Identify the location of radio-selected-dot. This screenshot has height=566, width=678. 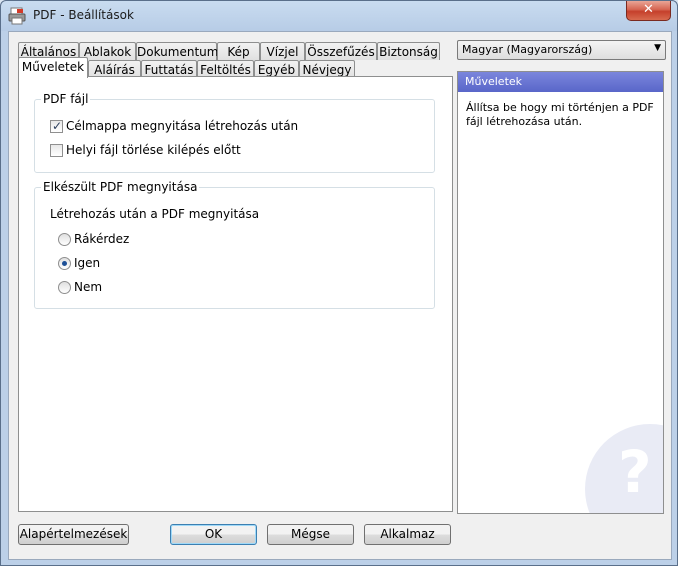
(64, 263).